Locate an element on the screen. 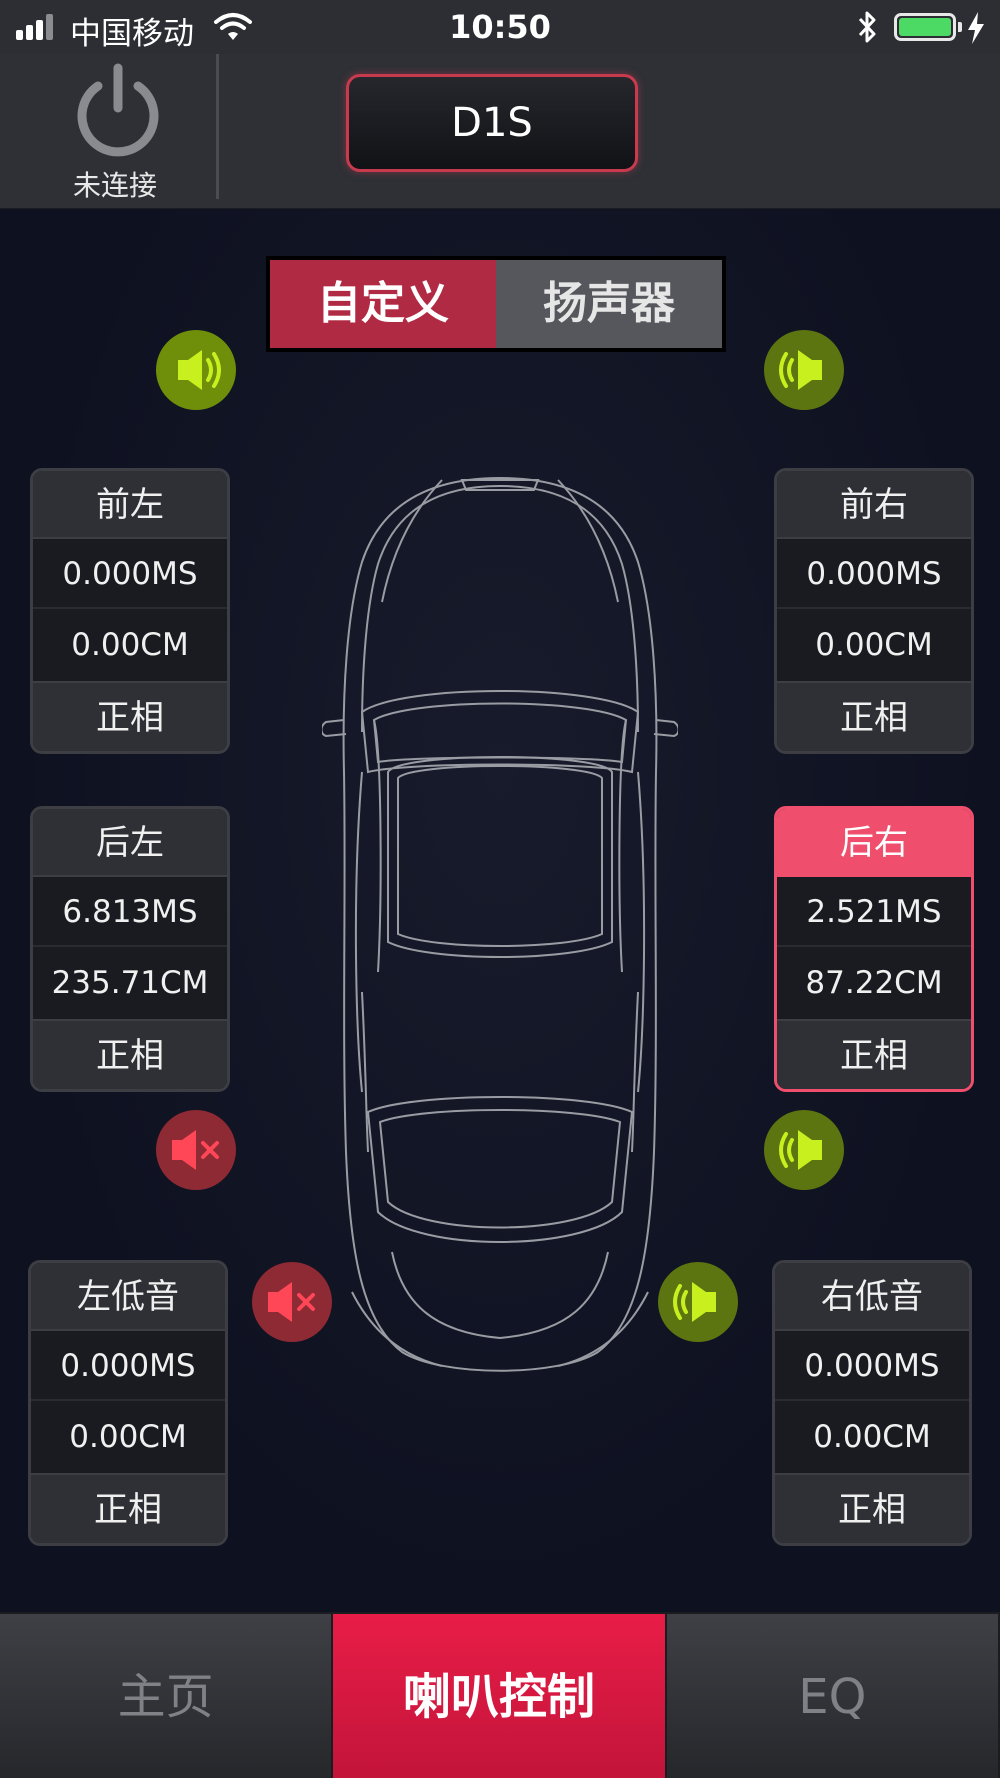  device-select-button: D1S is located at coordinates (492, 123).